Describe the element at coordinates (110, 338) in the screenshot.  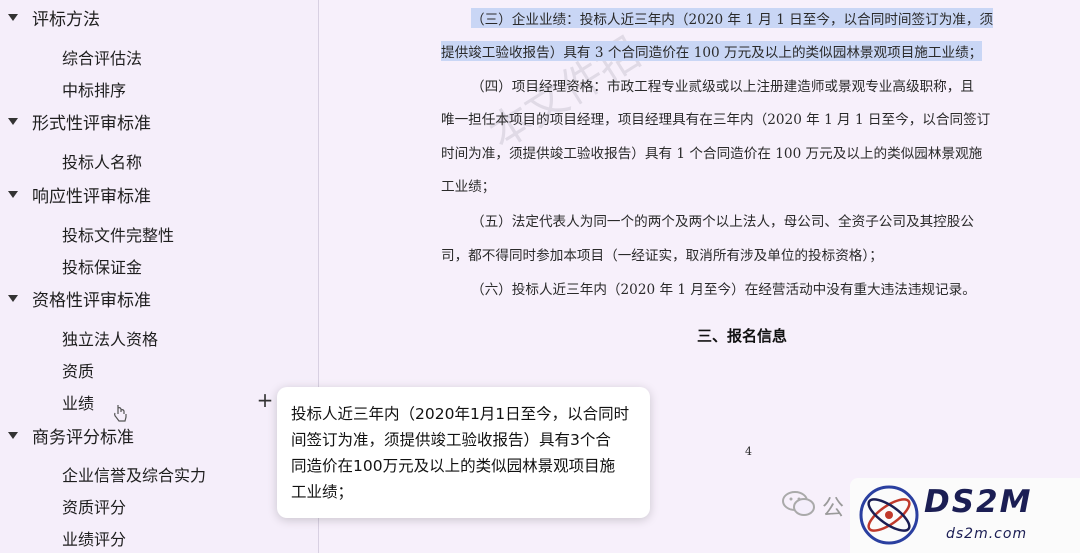
I see `tree-item-independent-legal-person: 独立法人资格` at that location.